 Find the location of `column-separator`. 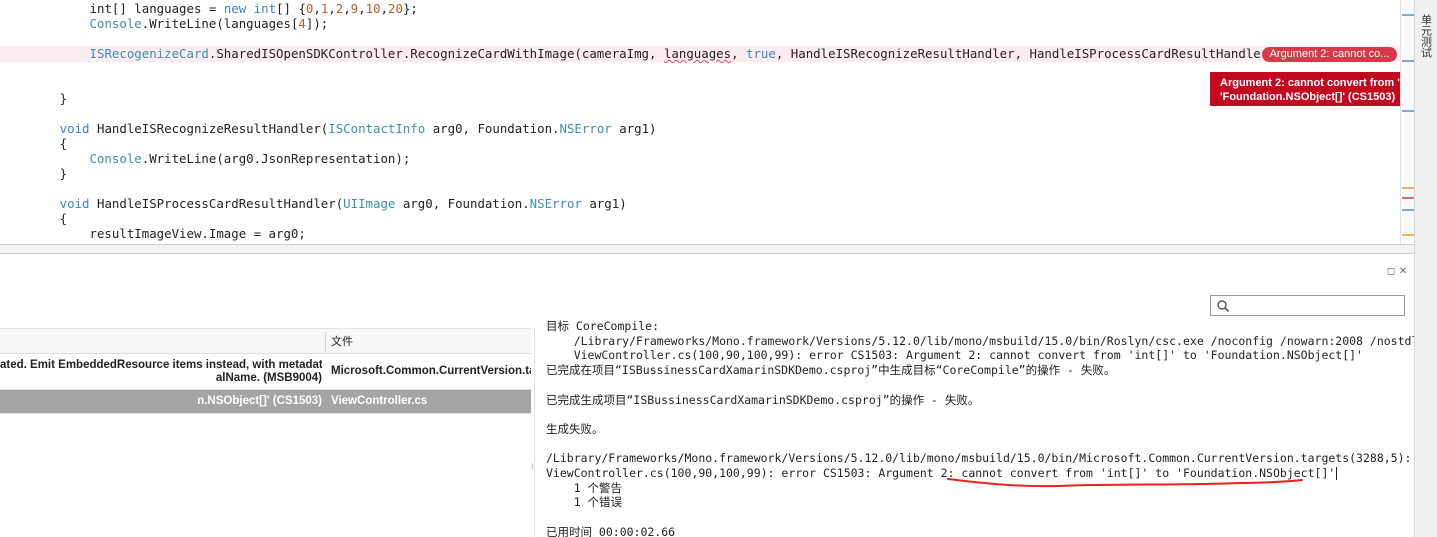

column-separator is located at coordinates (325, 342).